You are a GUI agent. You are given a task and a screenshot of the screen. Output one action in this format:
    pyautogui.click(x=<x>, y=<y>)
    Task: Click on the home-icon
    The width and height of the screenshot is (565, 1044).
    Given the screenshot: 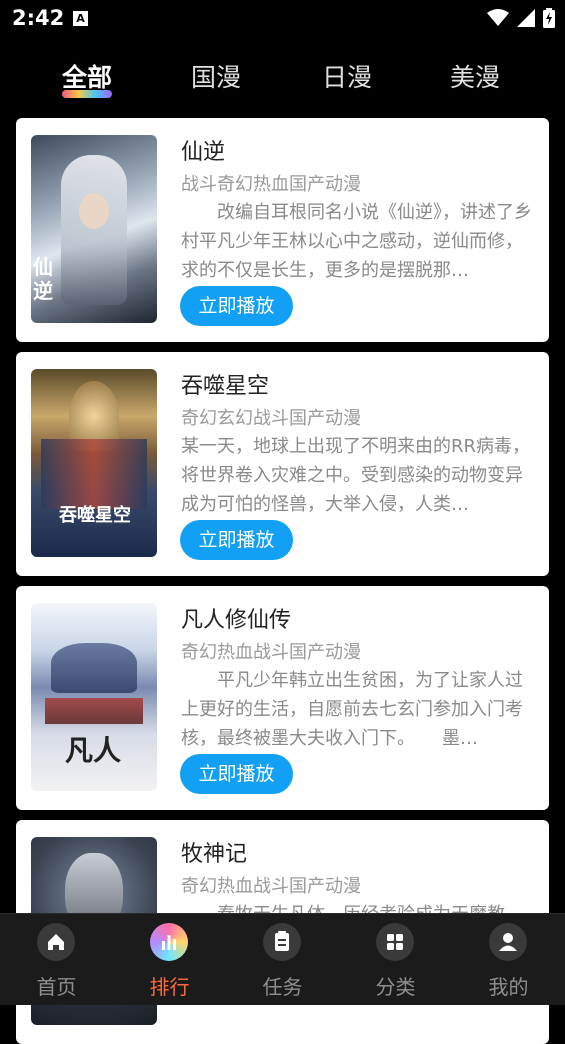 What is the action you would take?
    pyautogui.click(x=56, y=942)
    